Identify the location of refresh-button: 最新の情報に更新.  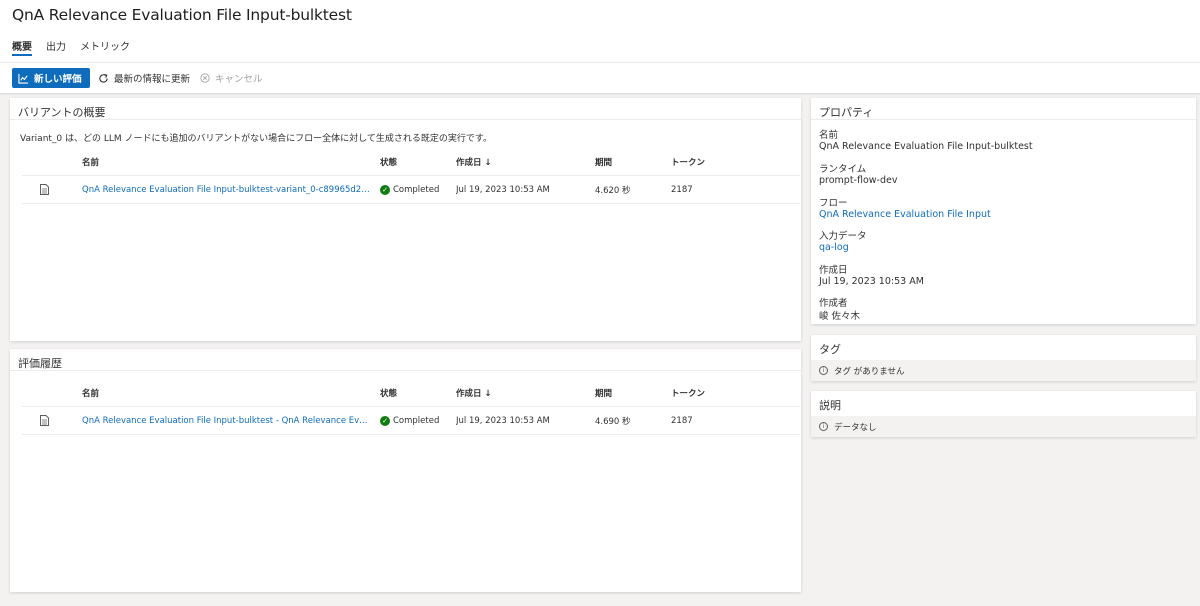
(144, 78).